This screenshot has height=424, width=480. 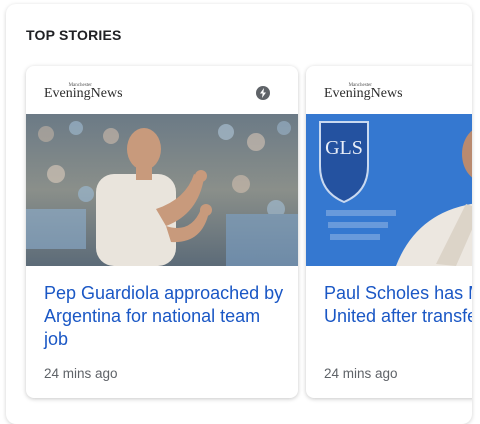 I want to click on sign-text: GLS, so click(x=344, y=148).